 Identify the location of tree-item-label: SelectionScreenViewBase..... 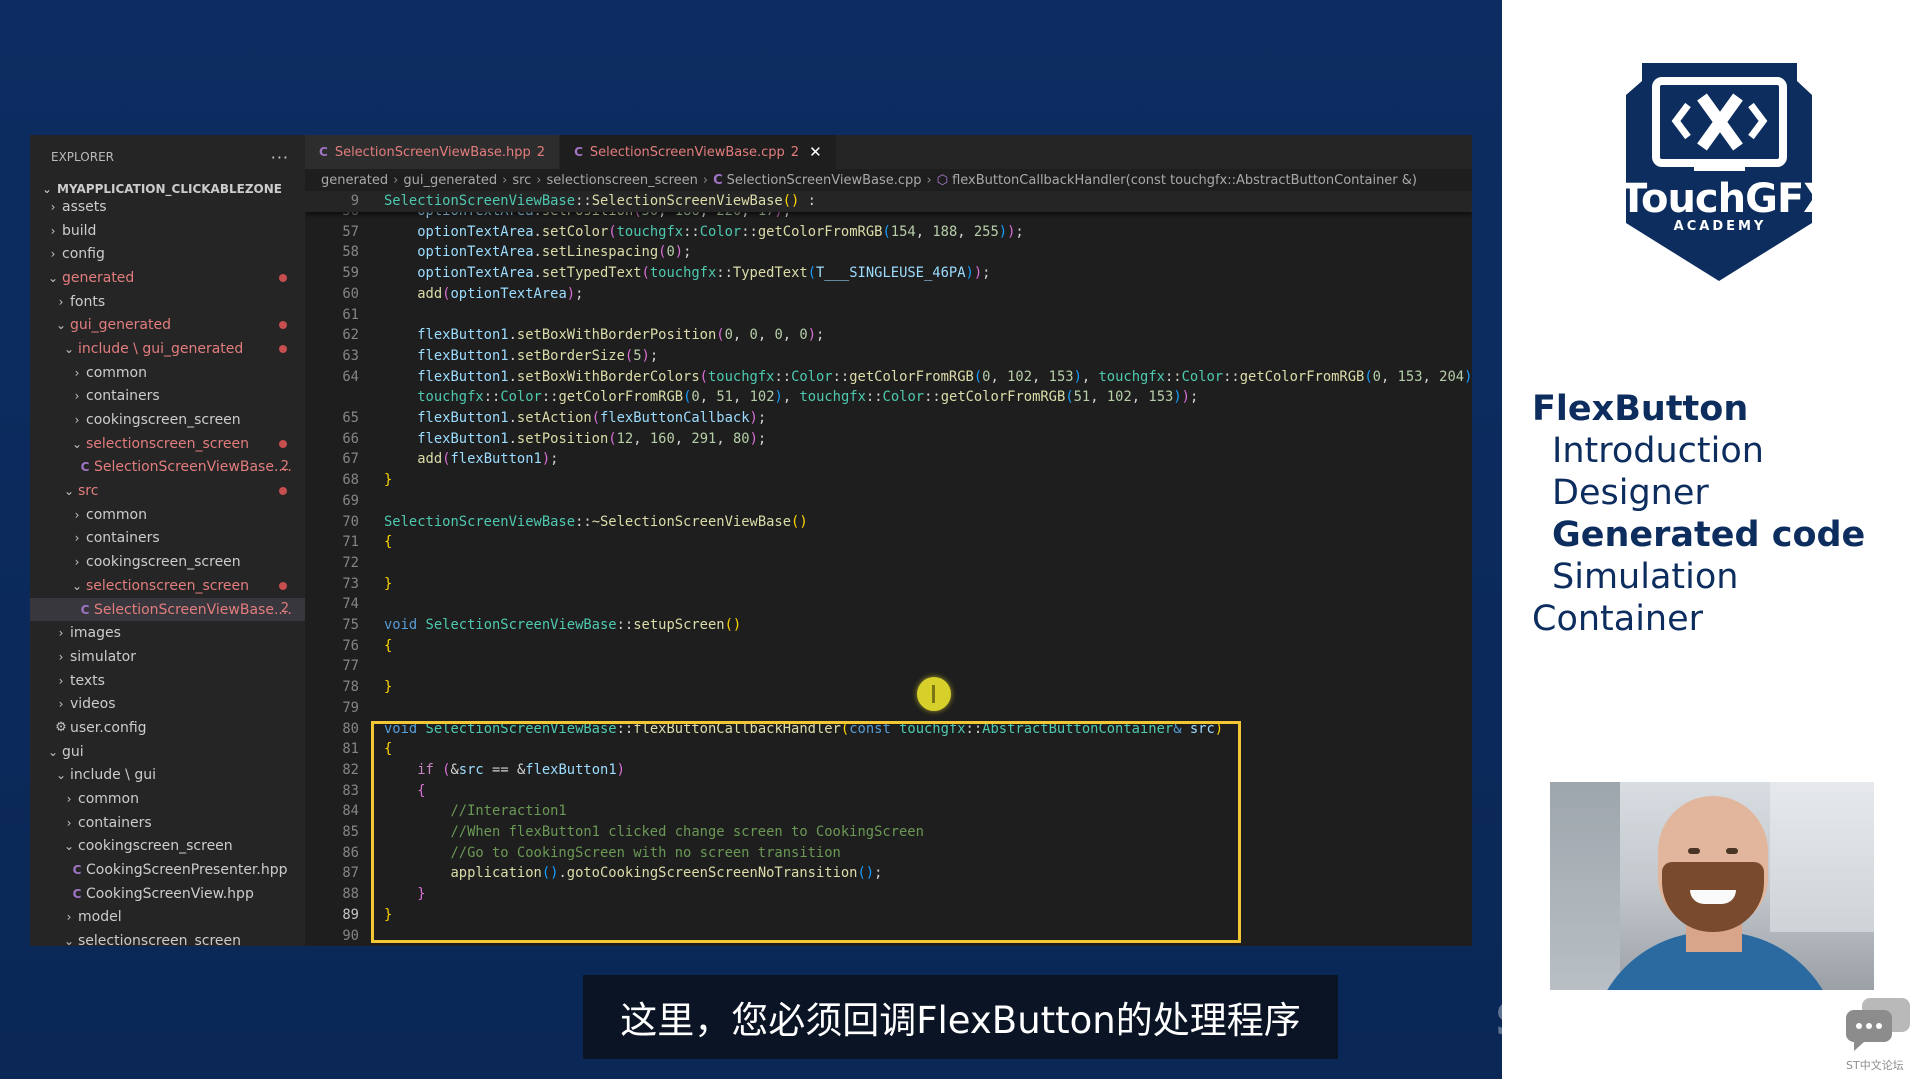
(193, 467).